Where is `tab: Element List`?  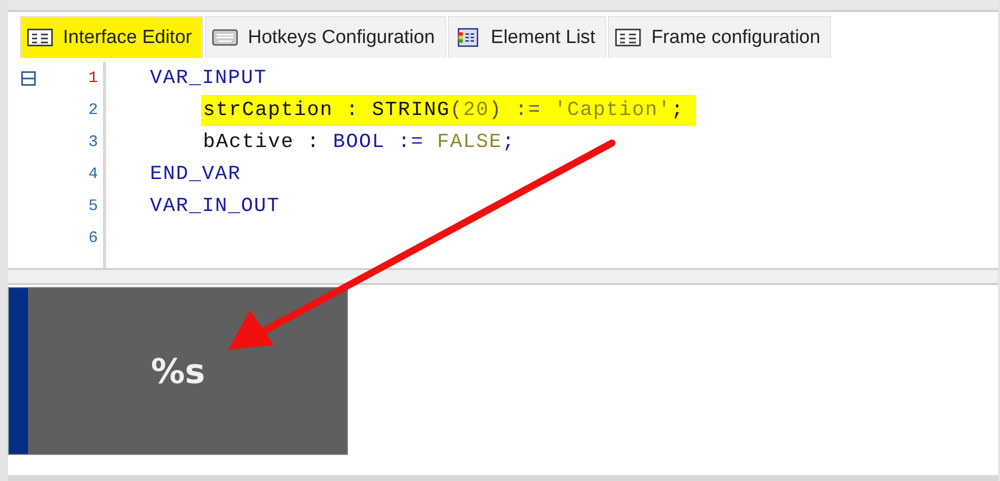 tab: Element List is located at coordinates (527, 37).